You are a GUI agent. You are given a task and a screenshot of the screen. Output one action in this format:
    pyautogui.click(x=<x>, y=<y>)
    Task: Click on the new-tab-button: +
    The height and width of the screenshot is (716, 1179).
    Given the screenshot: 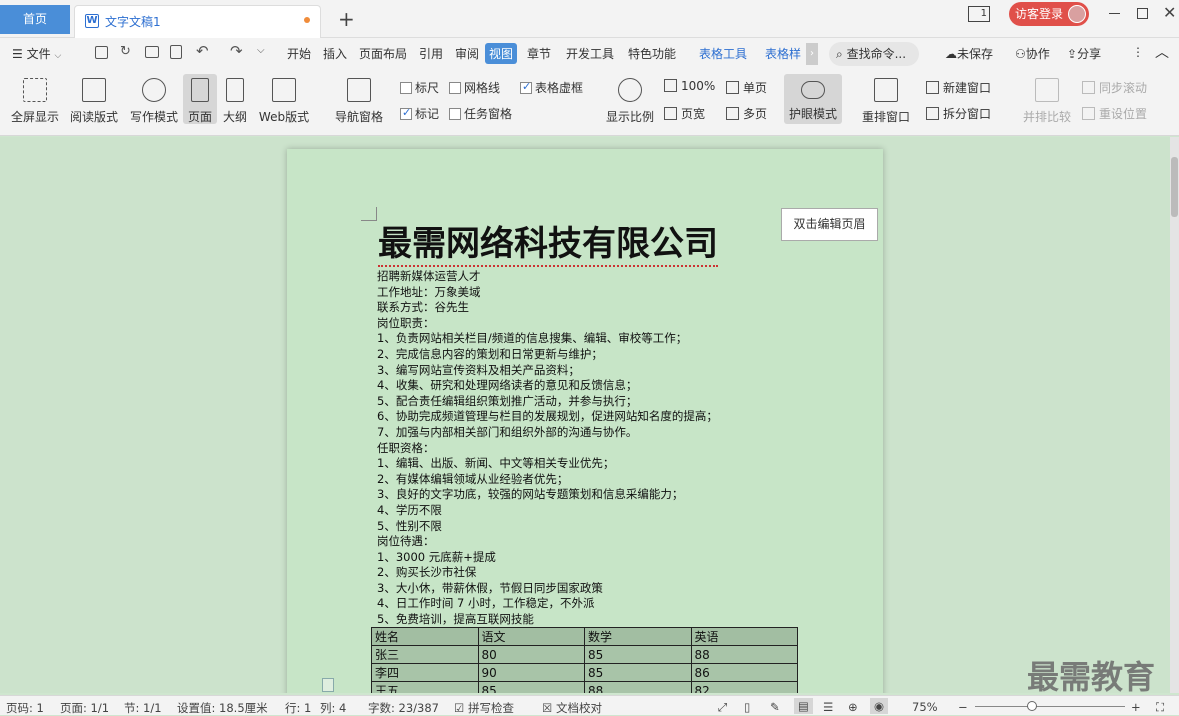 What is the action you would take?
    pyautogui.click(x=346, y=19)
    